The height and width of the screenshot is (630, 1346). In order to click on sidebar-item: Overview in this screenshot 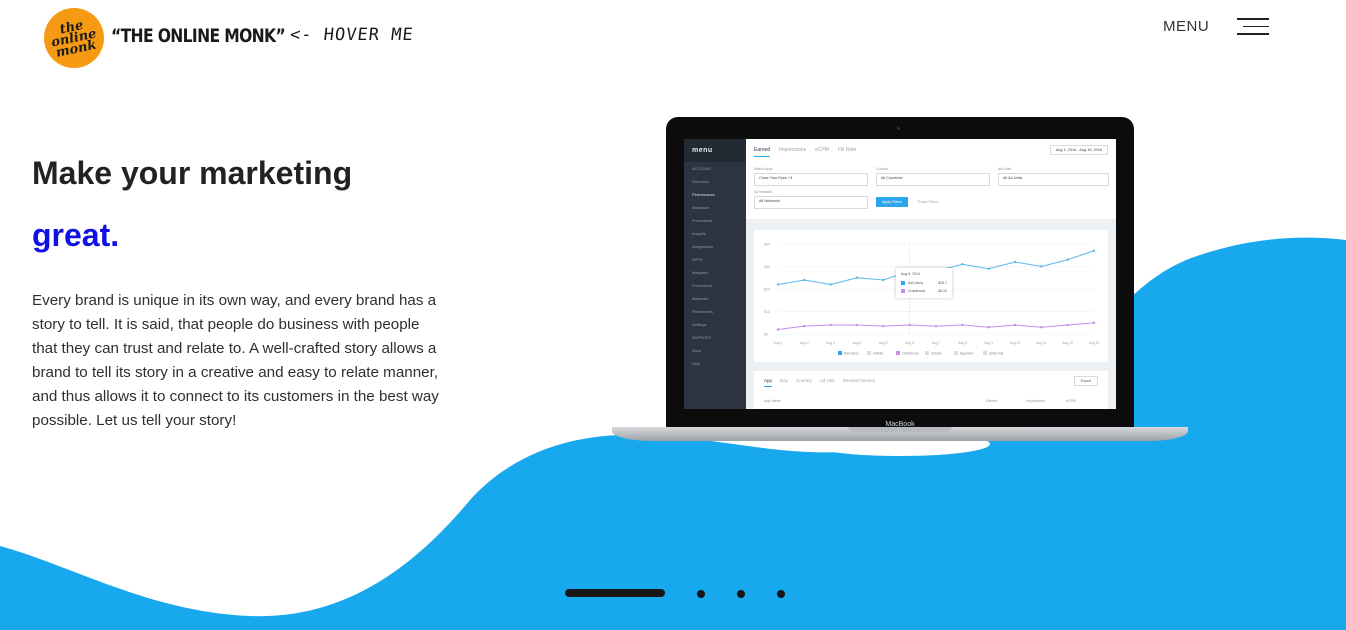, I will do `click(700, 181)`.